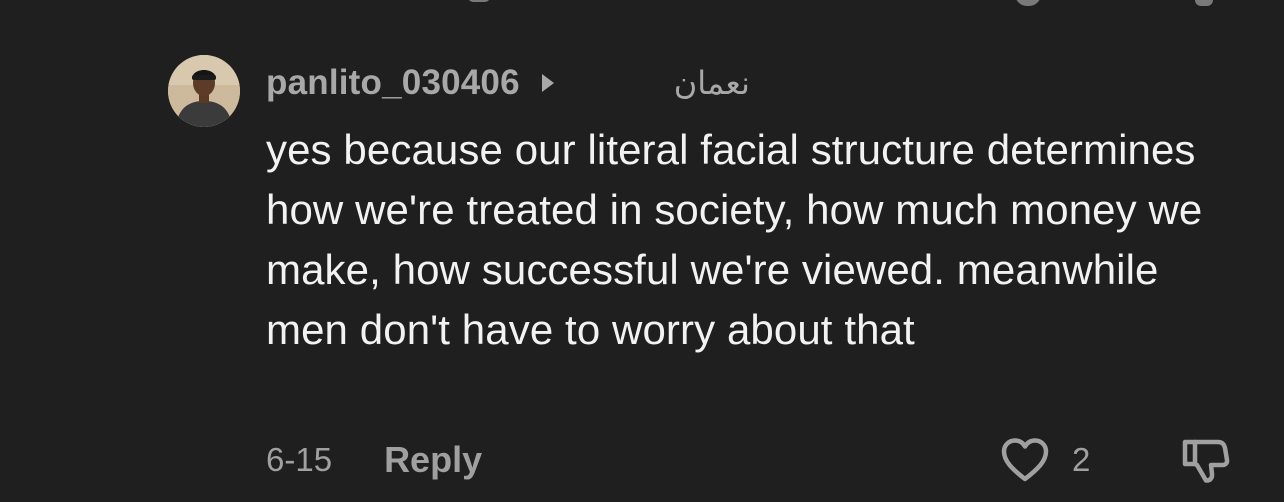 The width and height of the screenshot is (1284, 502). What do you see at coordinates (393, 83) in the screenshot?
I see `username: panlito_030406` at bounding box center [393, 83].